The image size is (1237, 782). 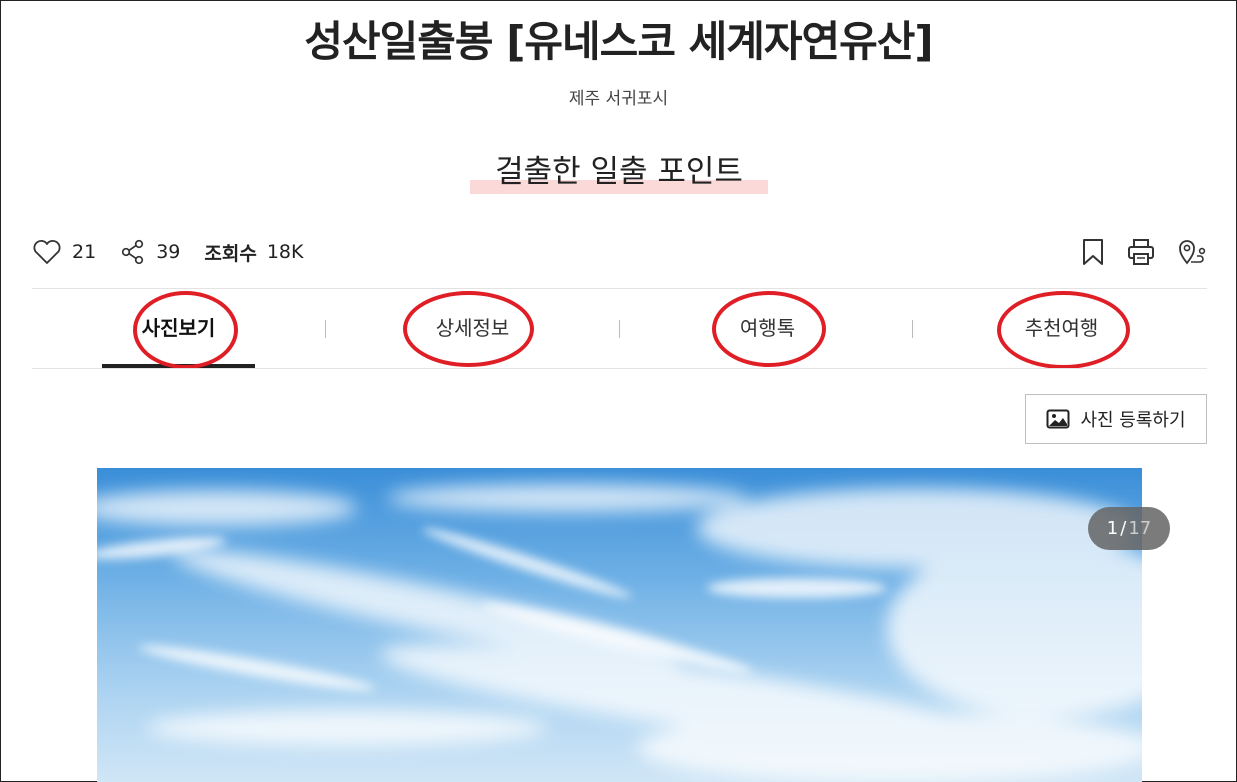 I want to click on tools-bar, so click(x=1133, y=252).